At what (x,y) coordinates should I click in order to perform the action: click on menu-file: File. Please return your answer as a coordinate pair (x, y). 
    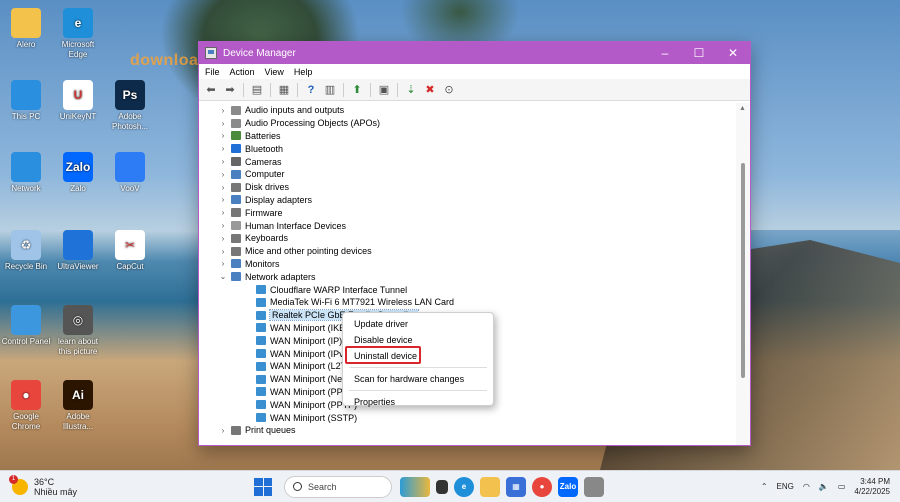
    Looking at the image, I should click on (212, 72).